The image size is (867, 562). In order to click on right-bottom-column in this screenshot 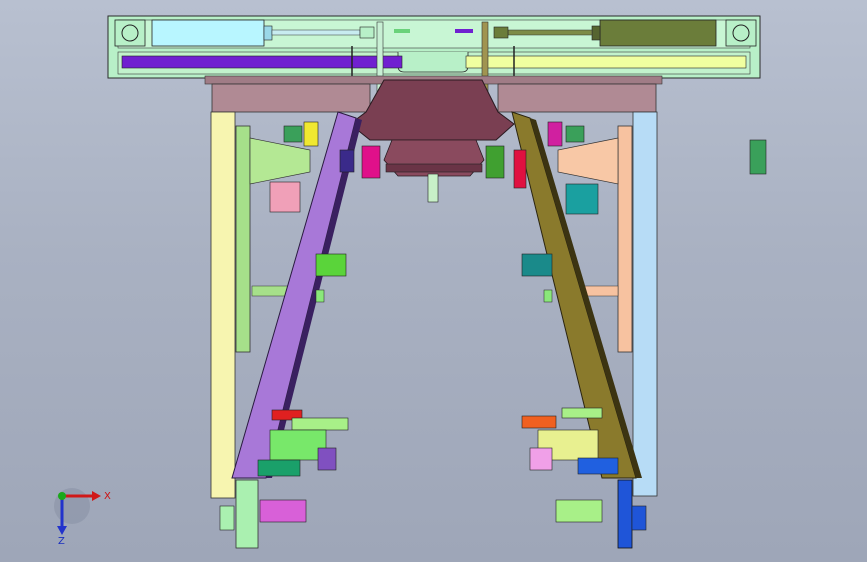, I will do `click(625, 514)`.